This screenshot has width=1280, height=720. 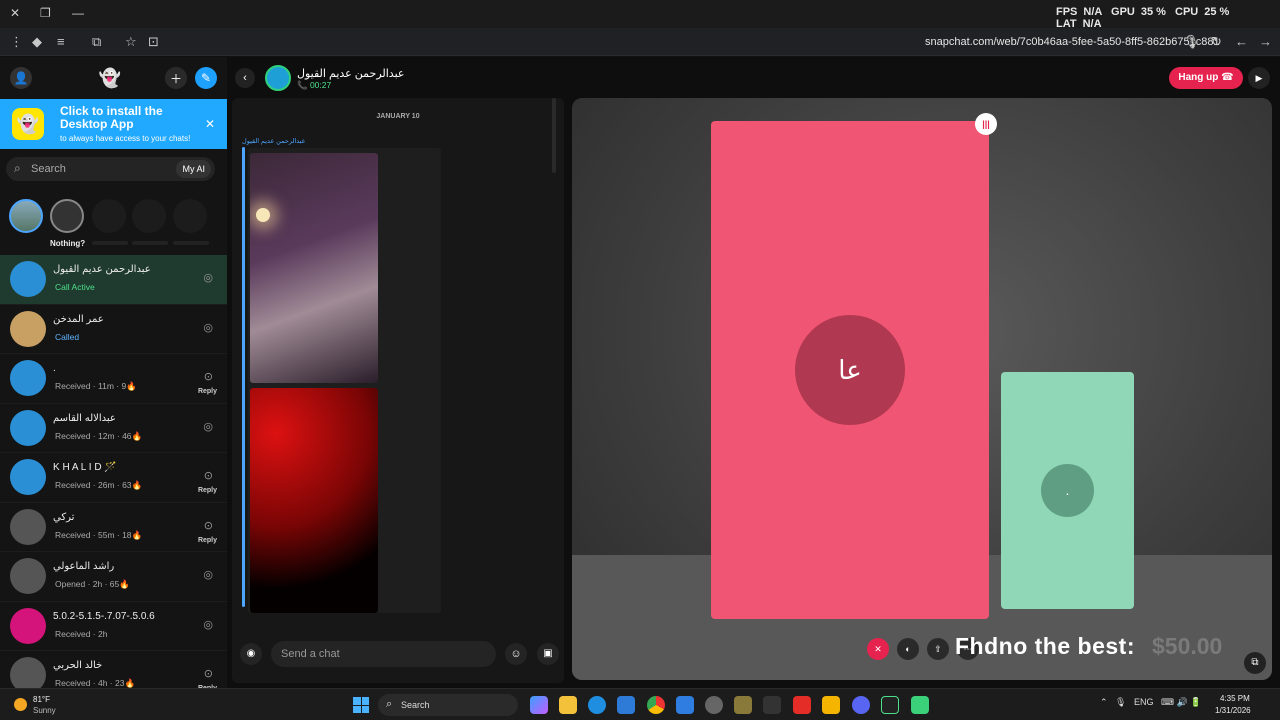 What do you see at coordinates (448, 705) in the screenshot?
I see `taskbar-search: ⌕ Search` at bounding box center [448, 705].